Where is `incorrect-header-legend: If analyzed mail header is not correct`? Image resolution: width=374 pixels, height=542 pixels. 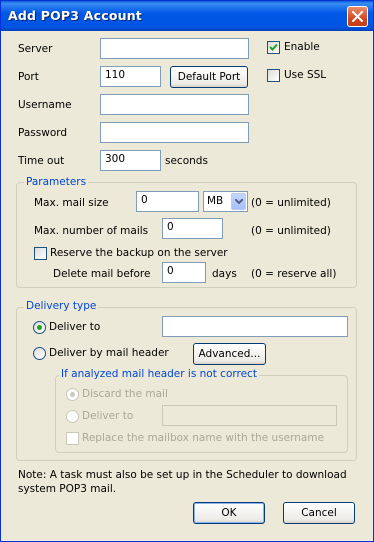
incorrect-header-legend: If analyzed mail header is not correct is located at coordinates (159, 374).